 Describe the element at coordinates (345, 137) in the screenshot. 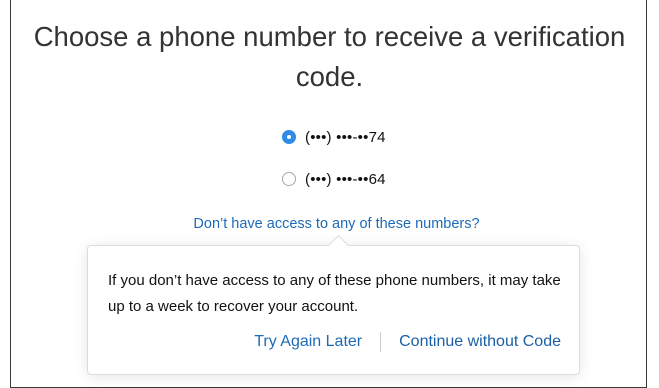

I see `phone-option-label: (•••) •••-••74` at that location.